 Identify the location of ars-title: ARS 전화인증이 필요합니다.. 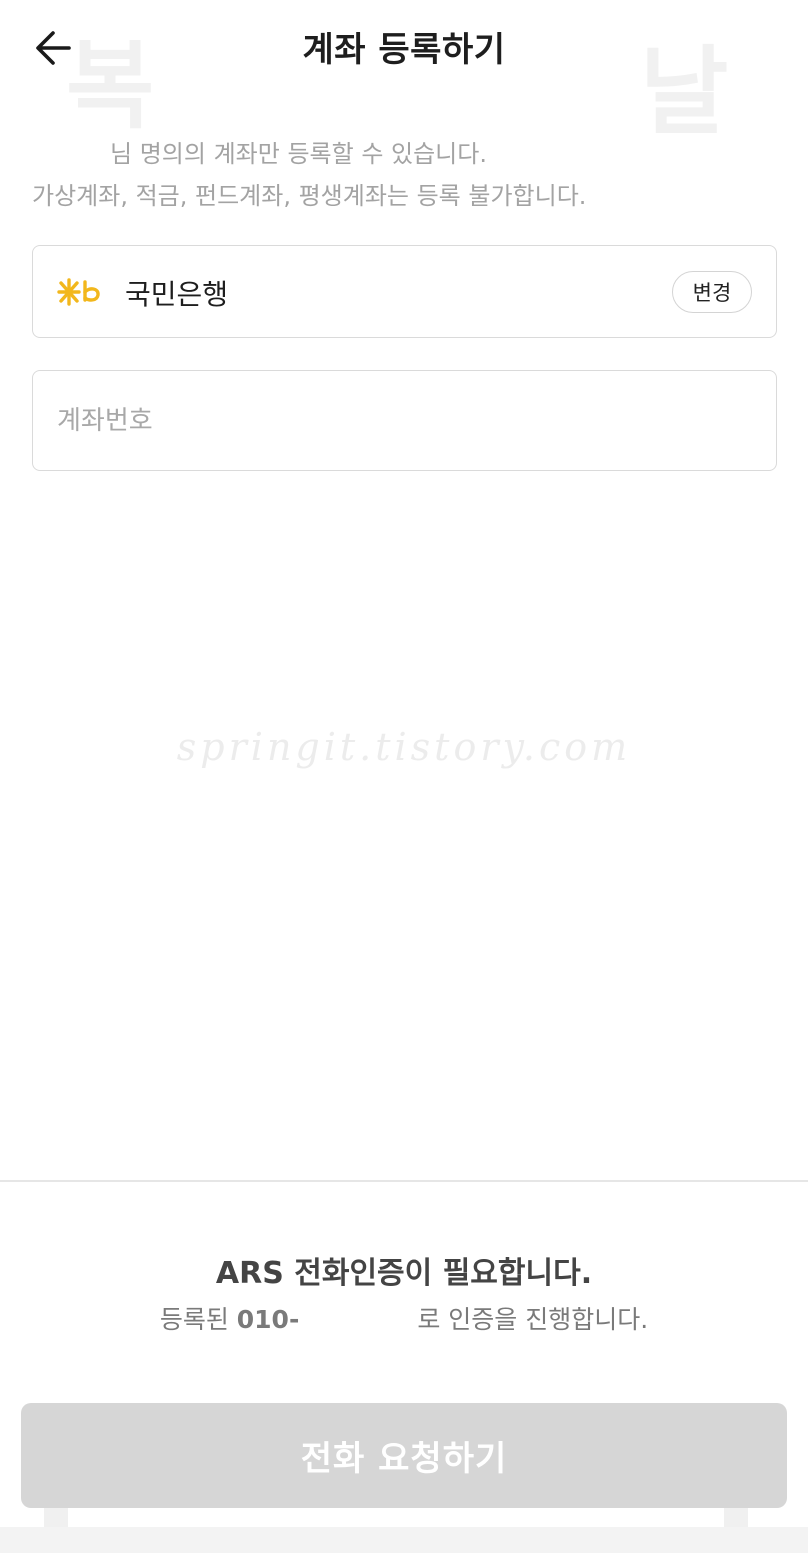
(404, 1273).